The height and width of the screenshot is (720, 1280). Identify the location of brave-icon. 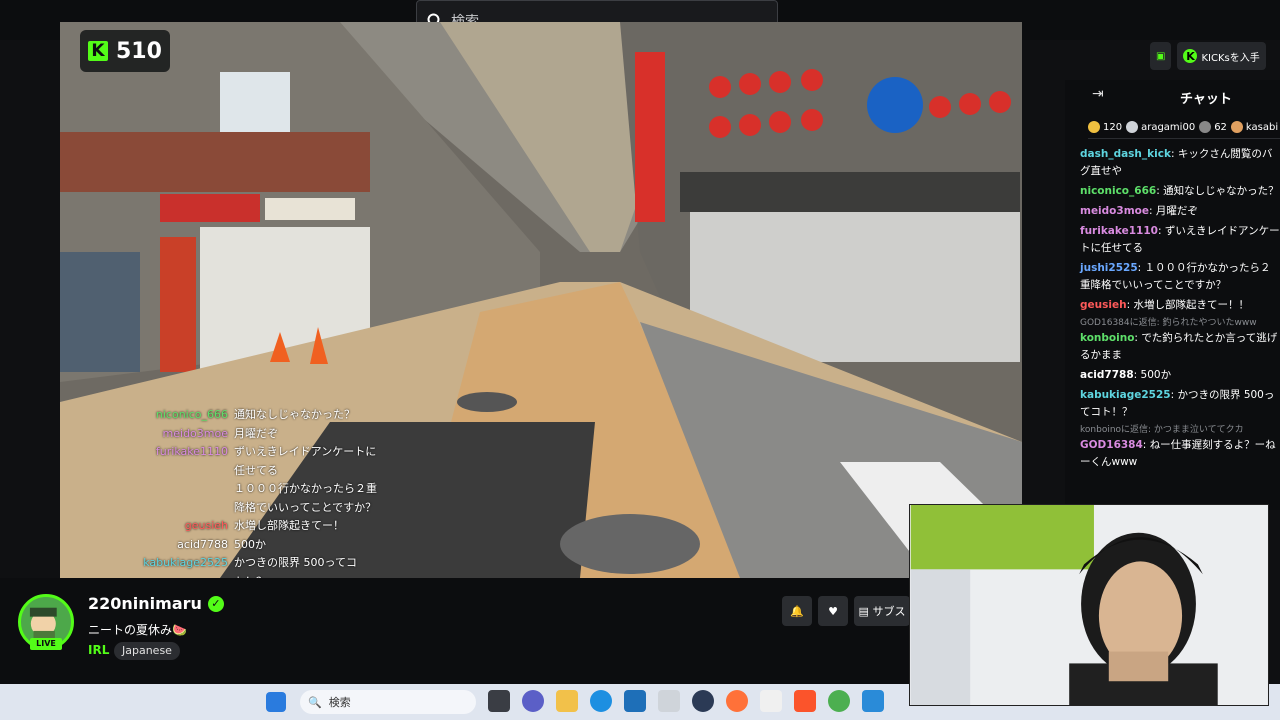
(805, 701).